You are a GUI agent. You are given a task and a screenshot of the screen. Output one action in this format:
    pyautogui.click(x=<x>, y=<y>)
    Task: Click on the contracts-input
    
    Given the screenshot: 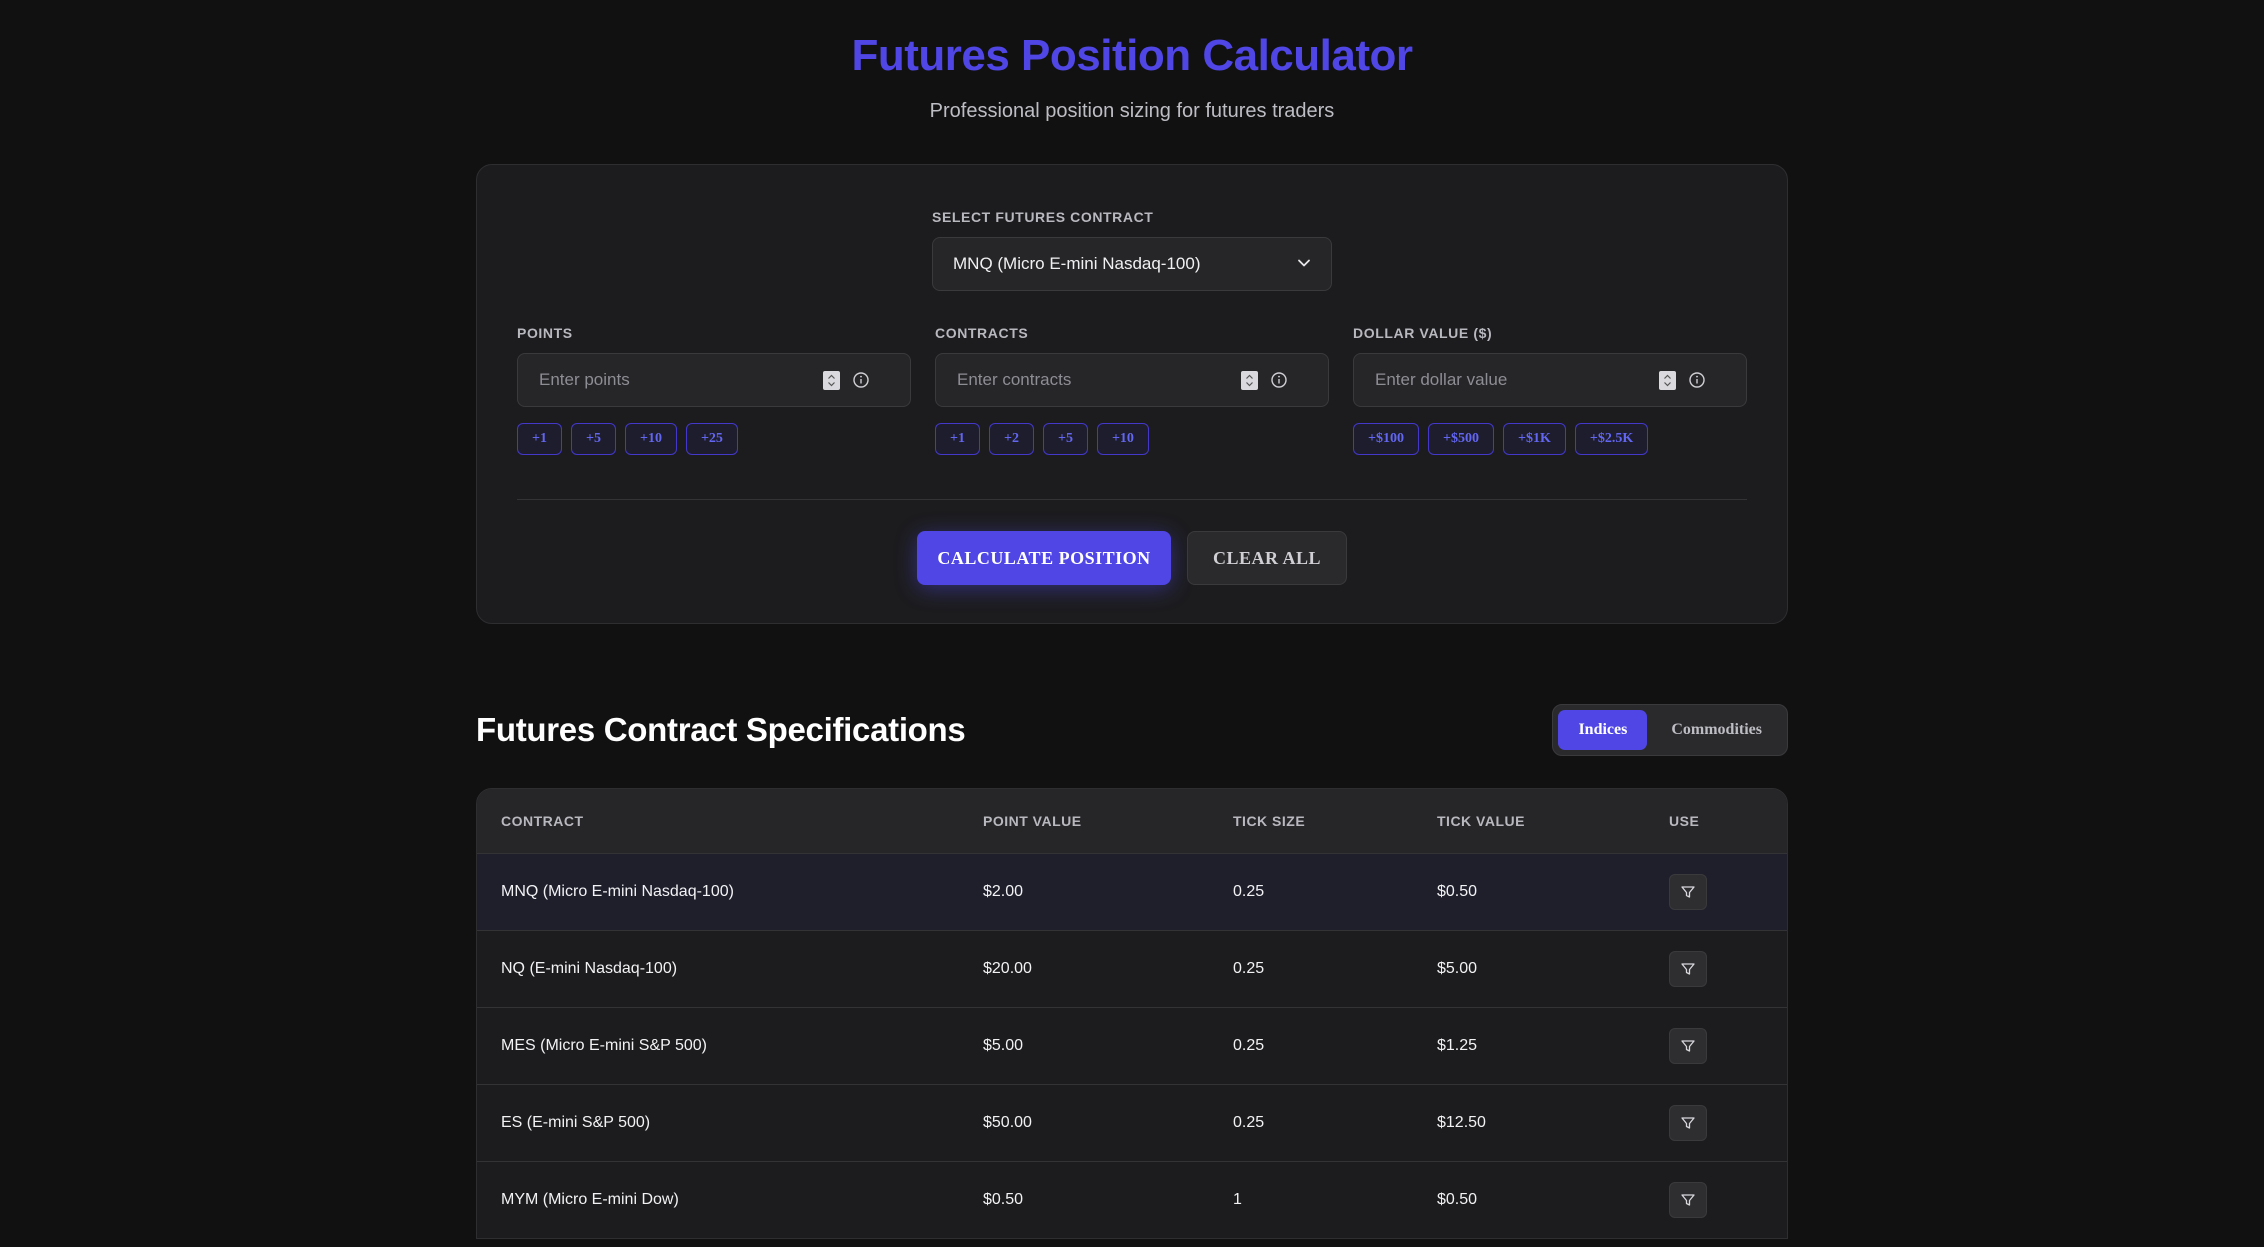 What is the action you would take?
    pyautogui.click(x=1077, y=380)
    